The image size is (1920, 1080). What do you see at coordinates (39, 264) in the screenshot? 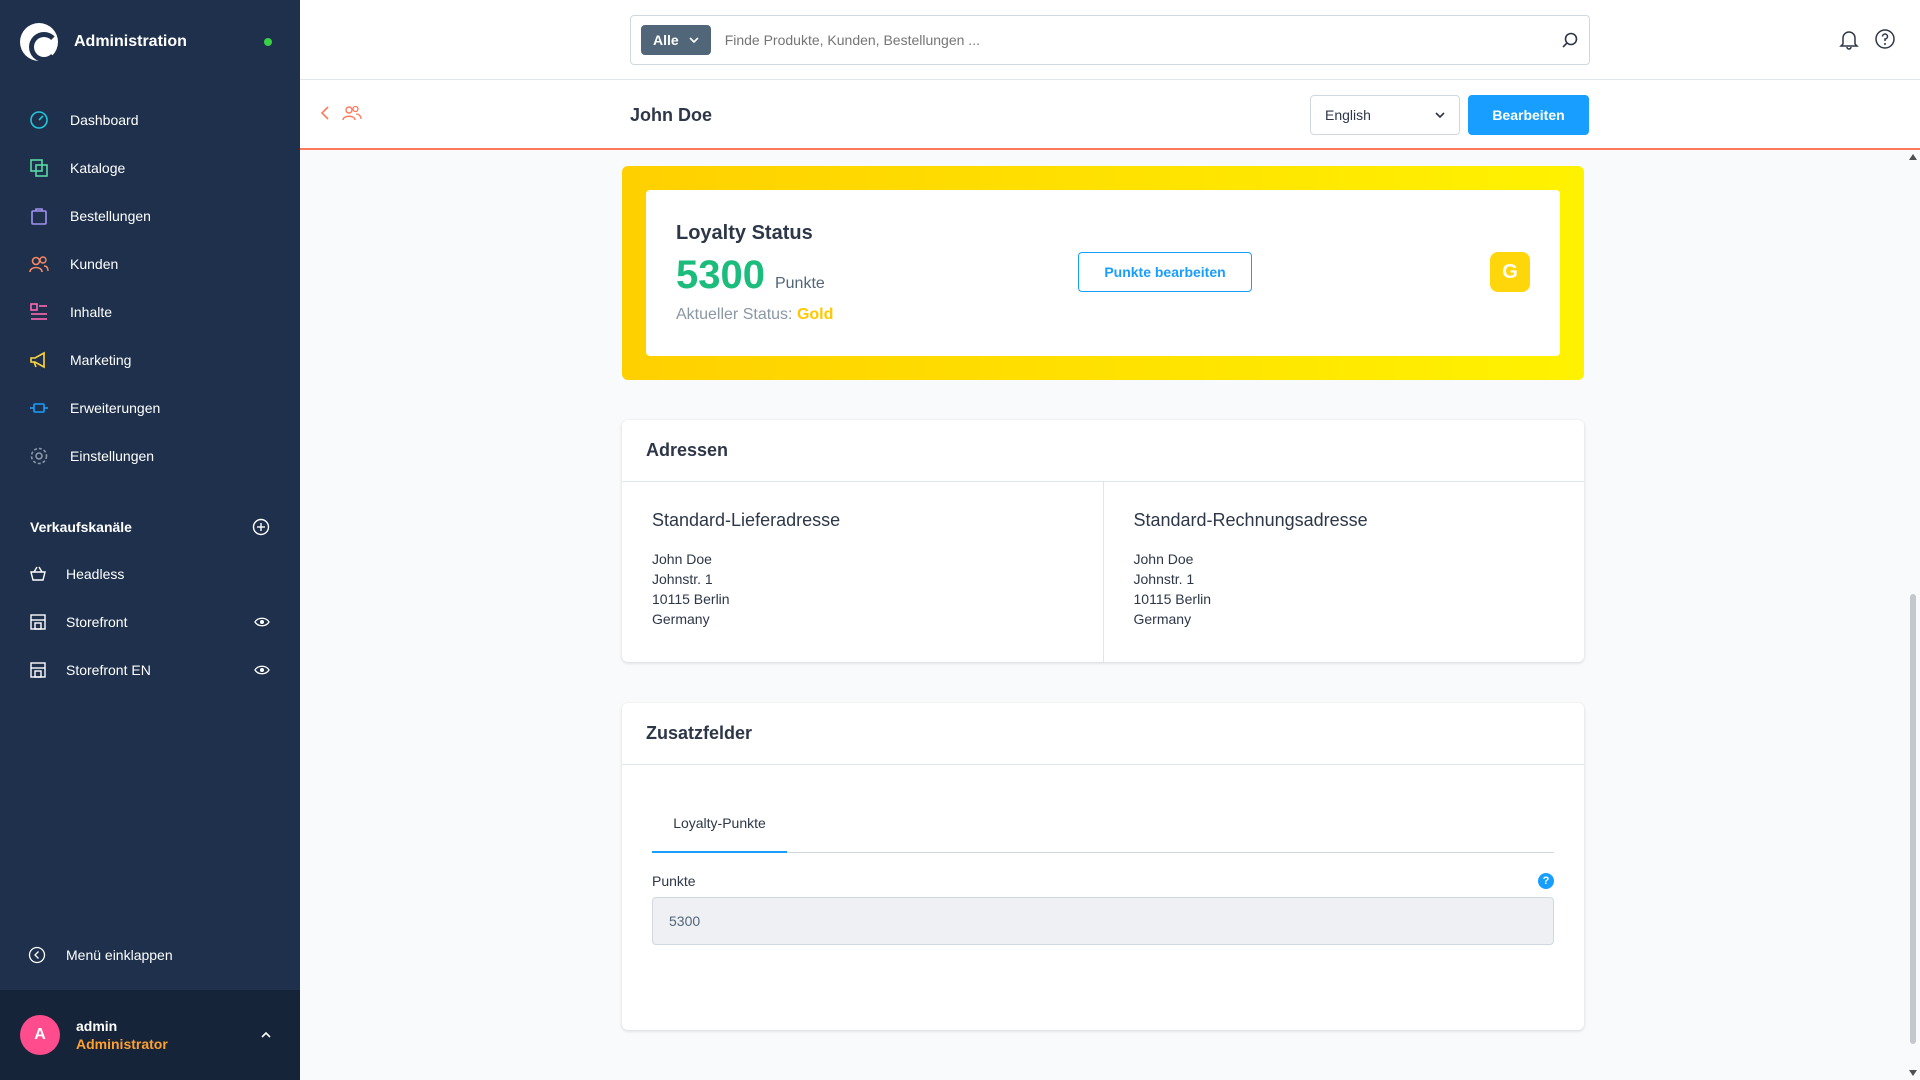
I see `users-icon` at bounding box center [39, 264].